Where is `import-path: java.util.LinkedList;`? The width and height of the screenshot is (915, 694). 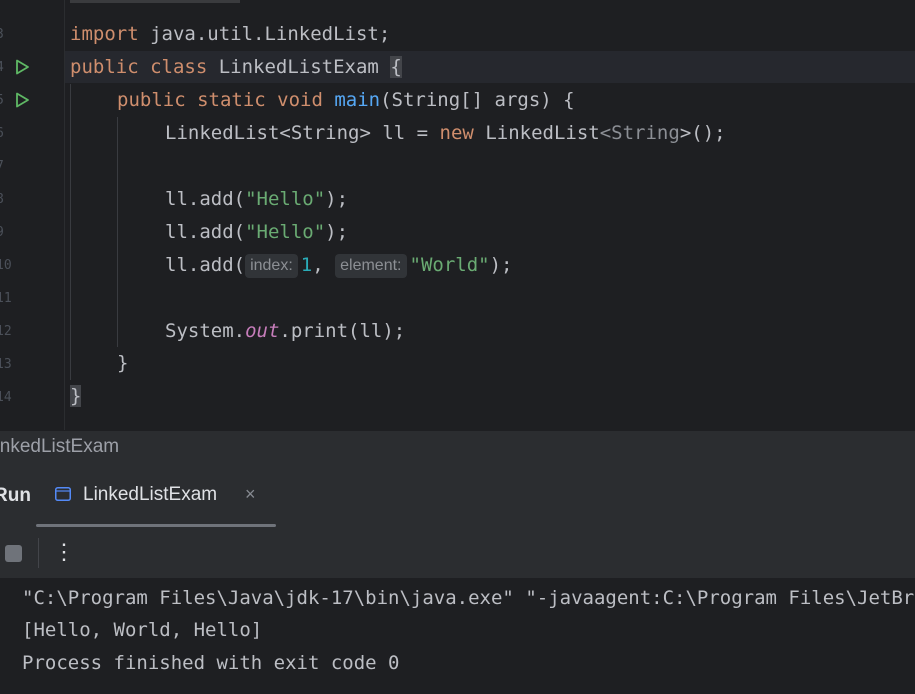 import-path: java.util.LinkedList; is located at coordinates (264, 34).